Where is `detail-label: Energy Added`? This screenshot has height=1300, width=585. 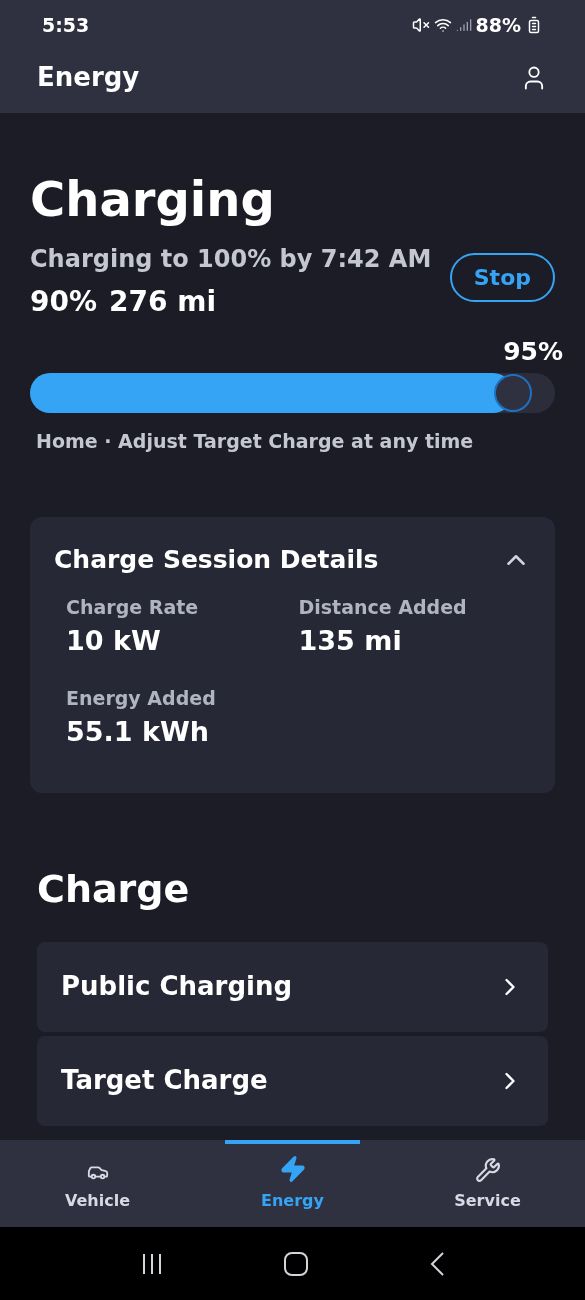
detail-label: Energy Added is located at coordinates (141, 698).